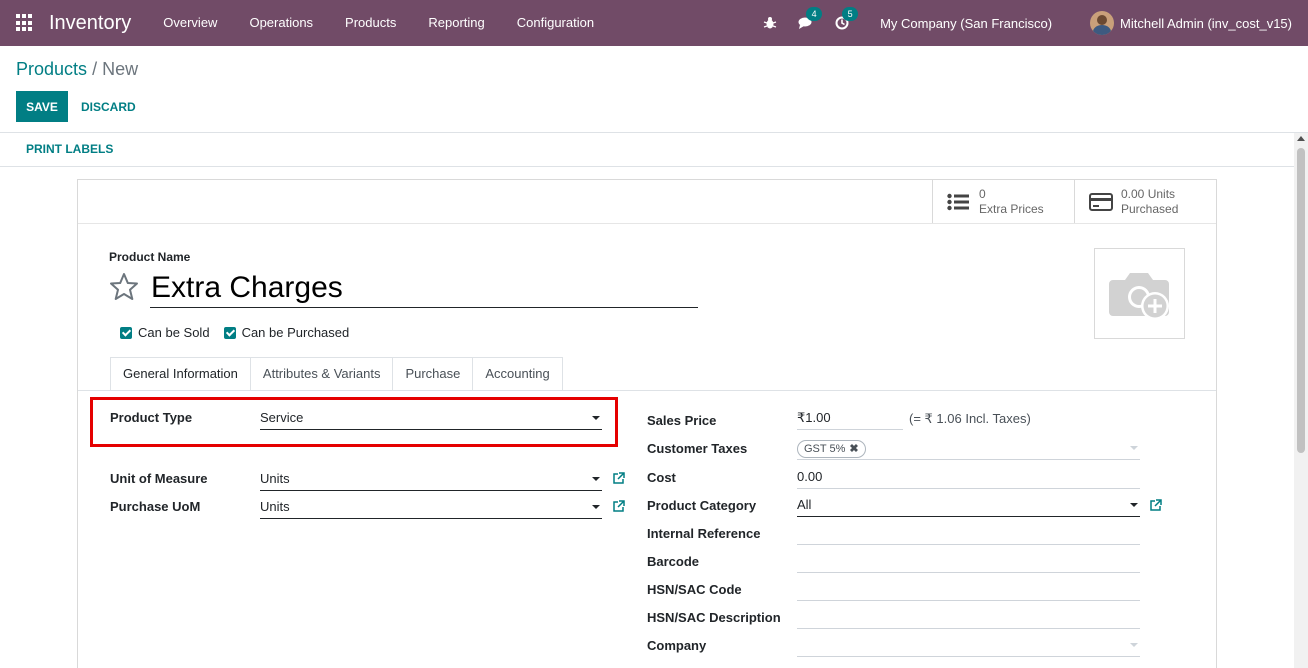 This screenshot has width=1308, height=668. Describe the element at coordinates (814, 14) in the screenshot. I see `messages-badge: 4` at that location.